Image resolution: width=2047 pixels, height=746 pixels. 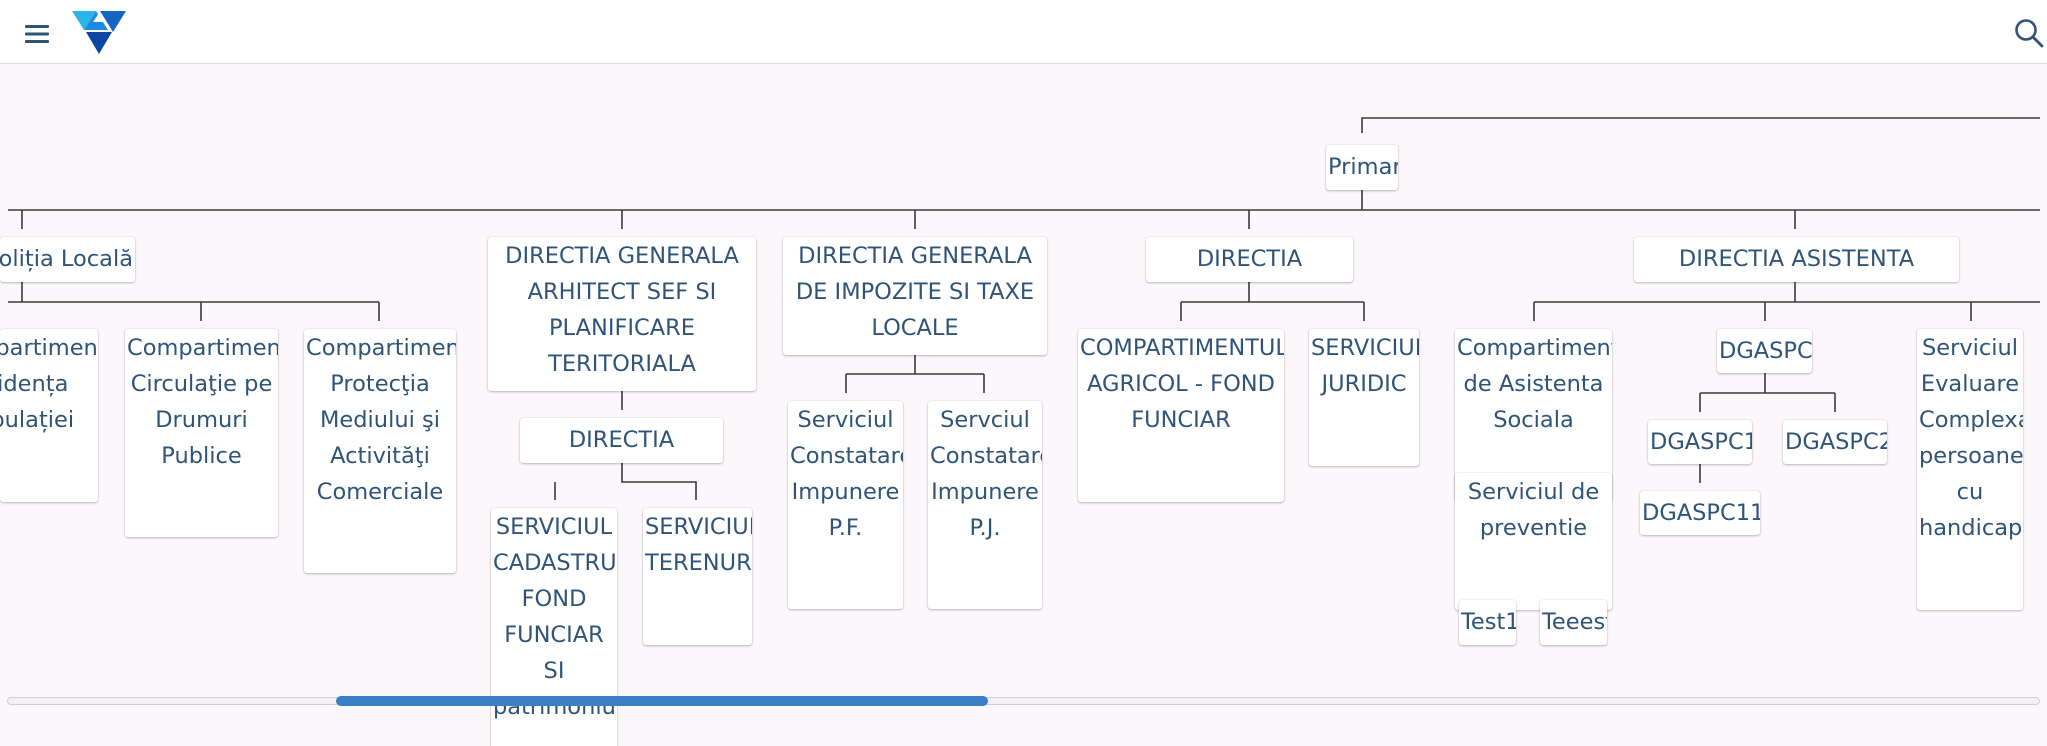 I want to click on org-node-dgaspc: DGASPC, so click(x=1764, y=351).